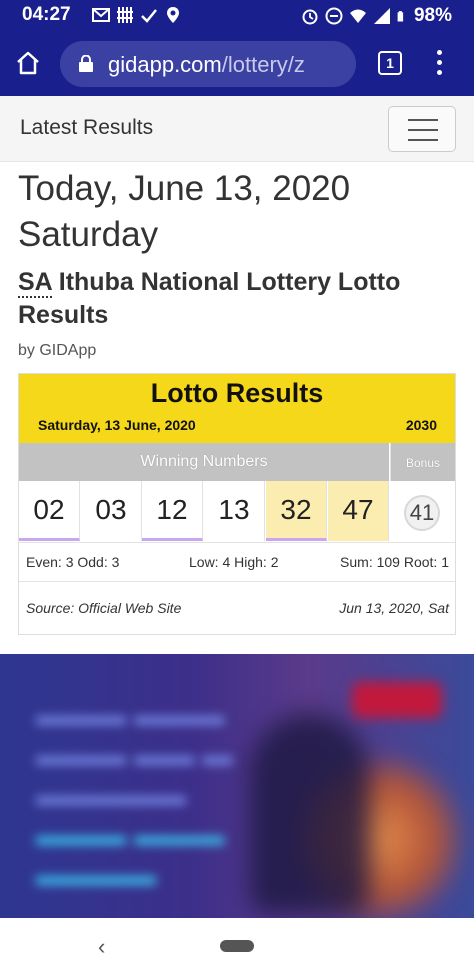 This screenshot has width=474, height=974. Describe the element at coordinates (238, 212) in the screenshot. I see `date-heading: Today, June 13, 2020 Saturday` at that location.